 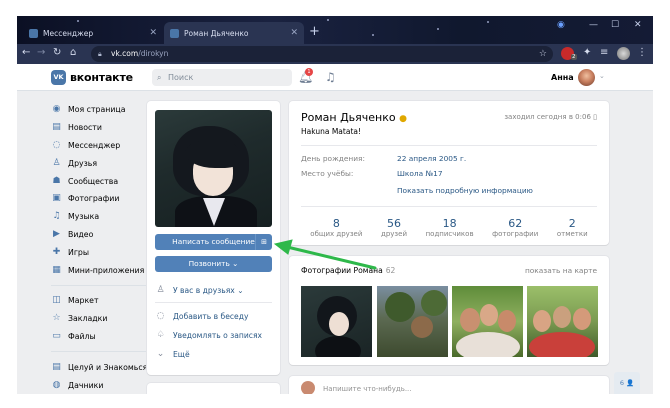 What do you see at coordinates (572, 234) in the screenshot?
I see `counter-label: отметки` at bounding box center [572, 234].